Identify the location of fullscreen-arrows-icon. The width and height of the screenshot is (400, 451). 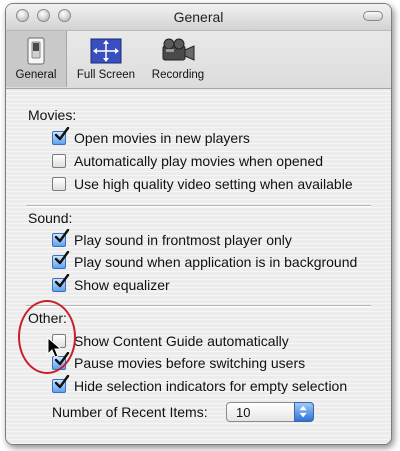
(106, 51).